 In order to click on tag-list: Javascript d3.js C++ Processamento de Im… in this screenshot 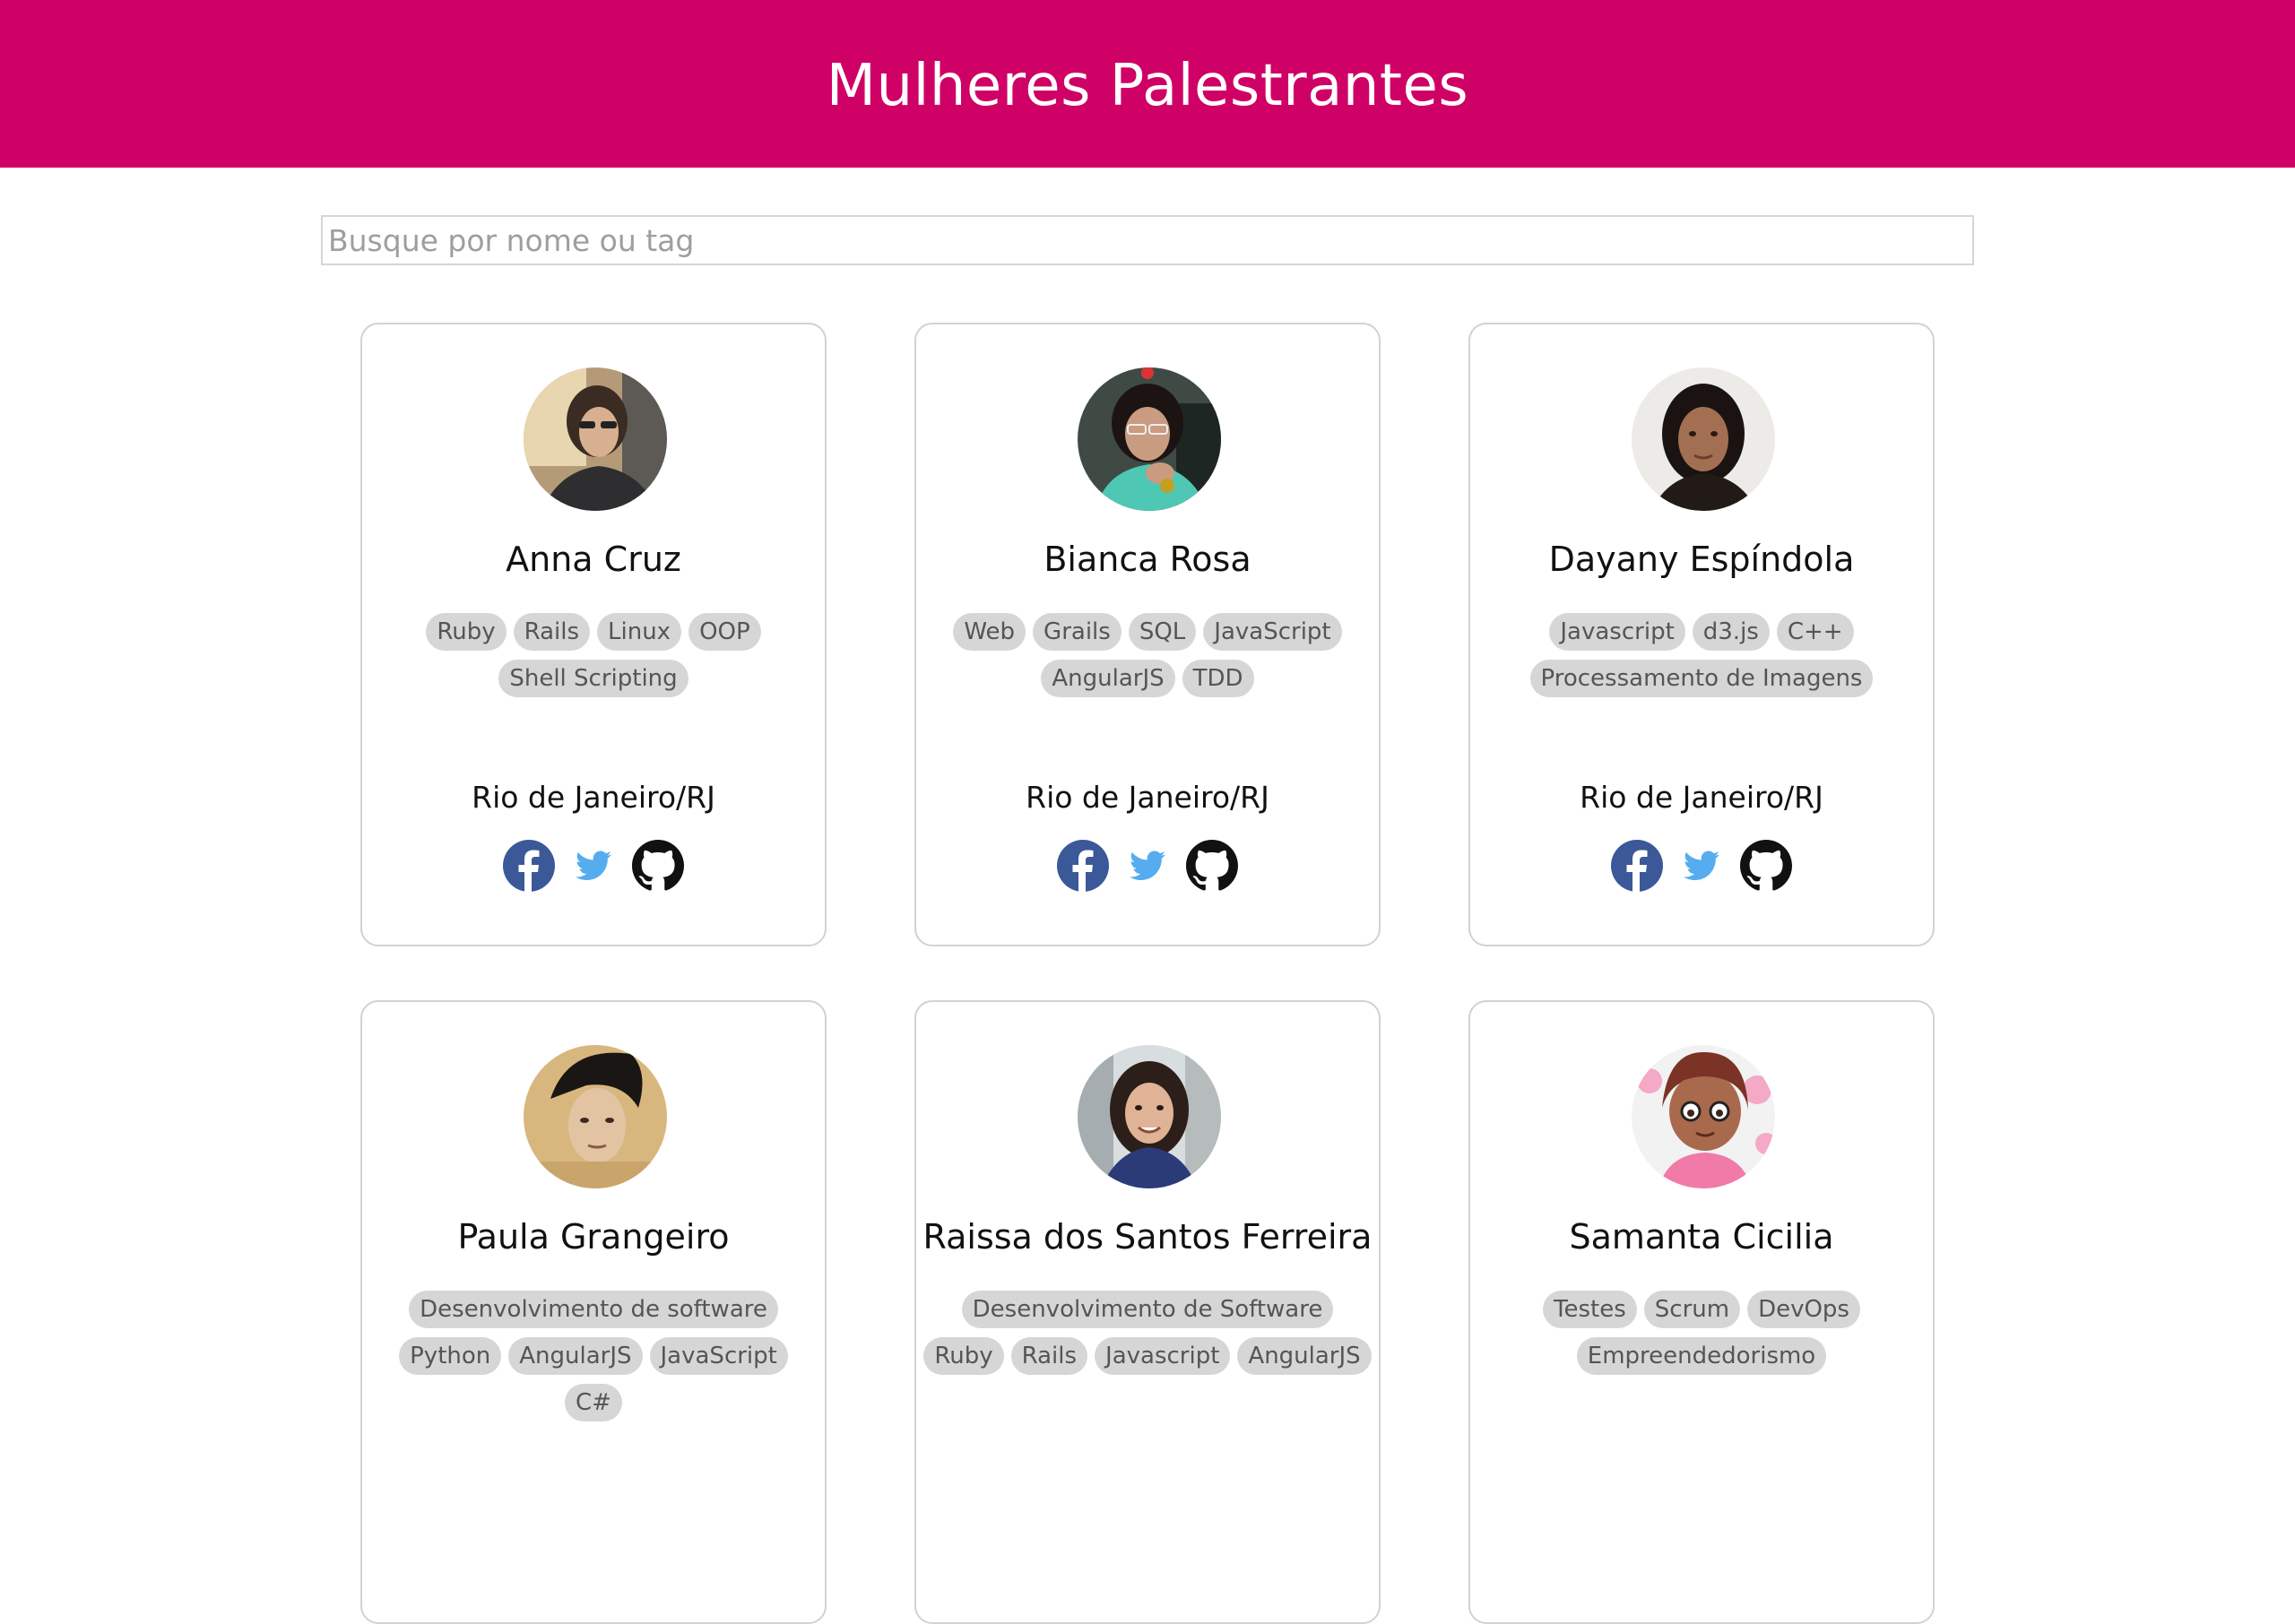, I will do `click(1702, 655)`.